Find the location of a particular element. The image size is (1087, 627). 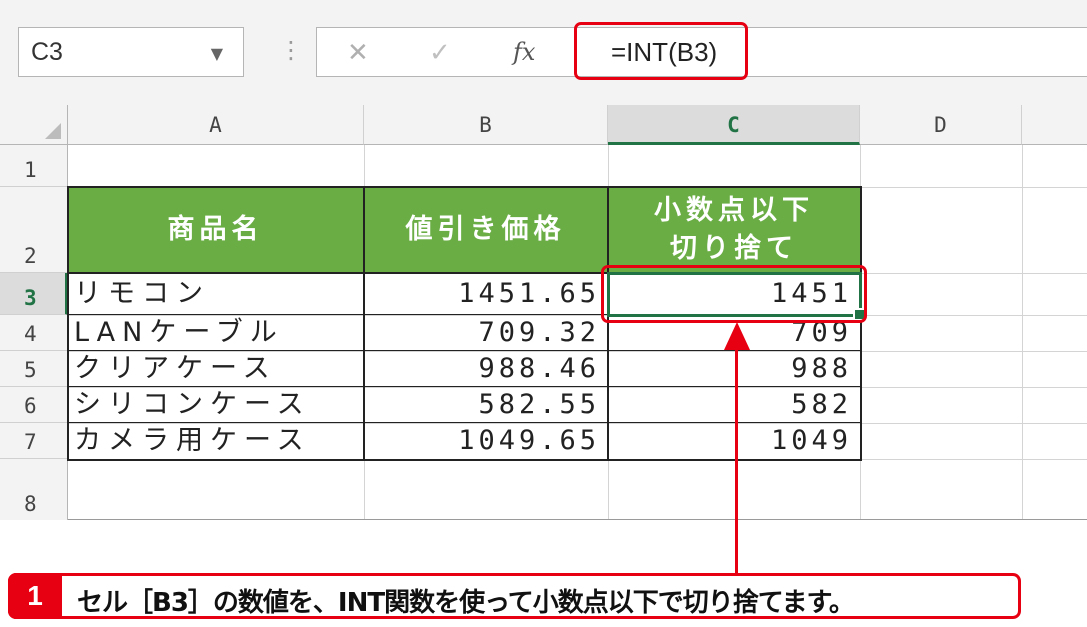

row-header-6: 6 is located at coordinates (34, 405).